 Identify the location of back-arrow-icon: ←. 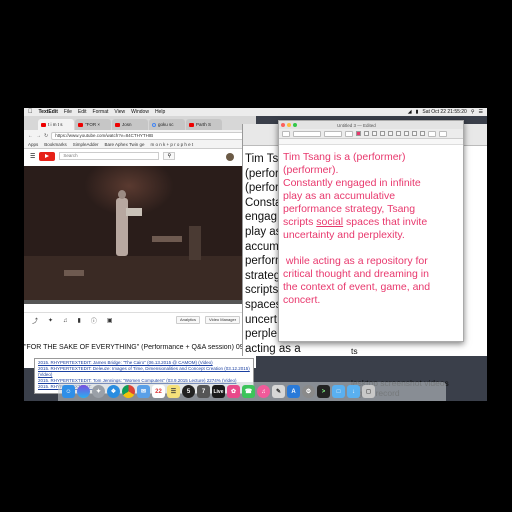
(30, 136).